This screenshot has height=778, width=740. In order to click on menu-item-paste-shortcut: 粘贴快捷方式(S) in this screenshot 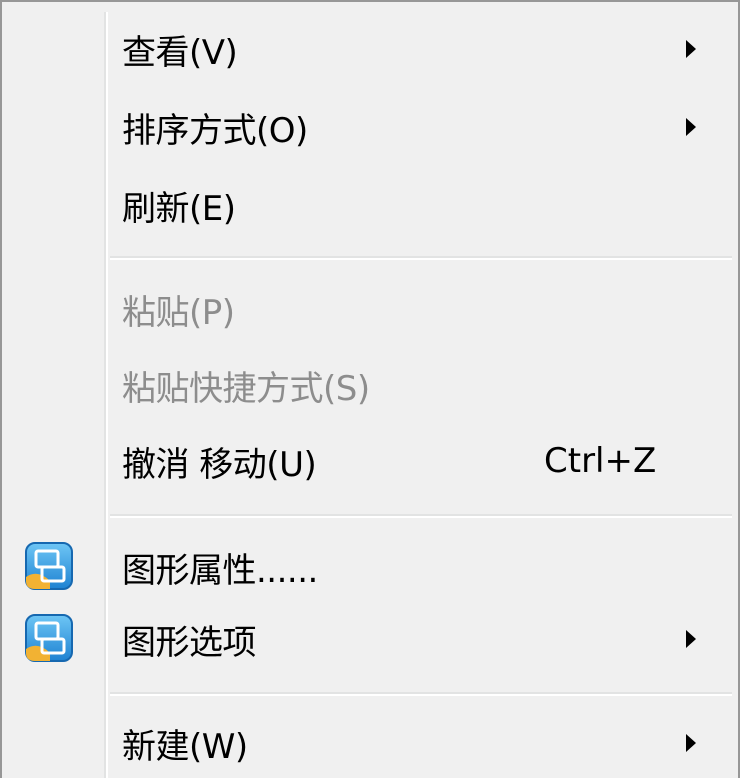, I will do `click(370, 385)`.